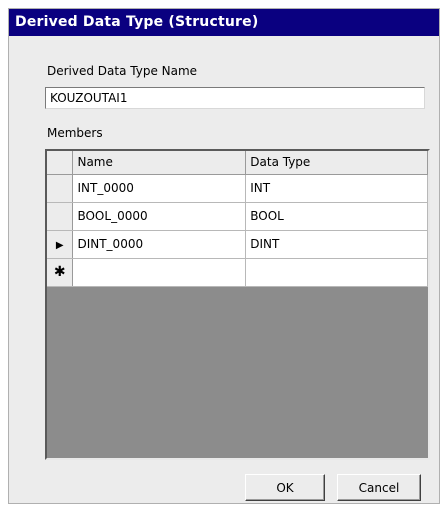 The width and height of the screenshot is (448, 516). I want to click on name-cell: DINT_0000, so click(159, 244).